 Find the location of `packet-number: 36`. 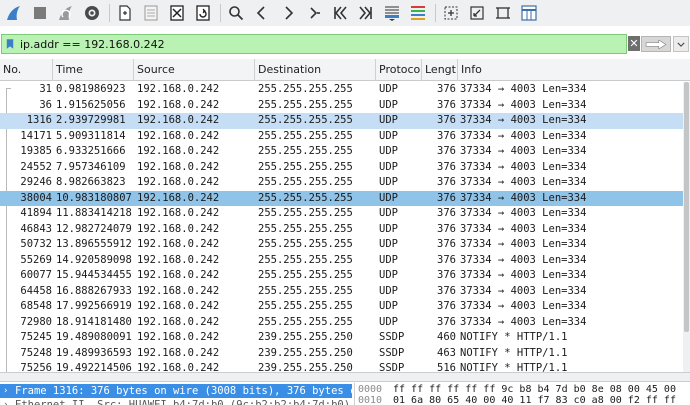

packet-number: 36 is located at coordinates (45, 104).